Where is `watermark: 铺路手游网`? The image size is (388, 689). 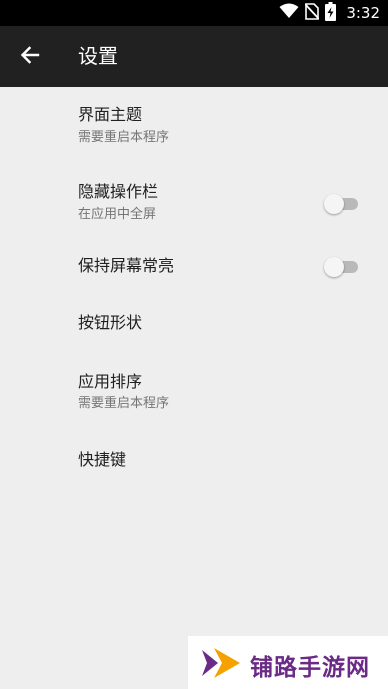
watermark: 铺路手游网 is located at coordinates (288, 662).